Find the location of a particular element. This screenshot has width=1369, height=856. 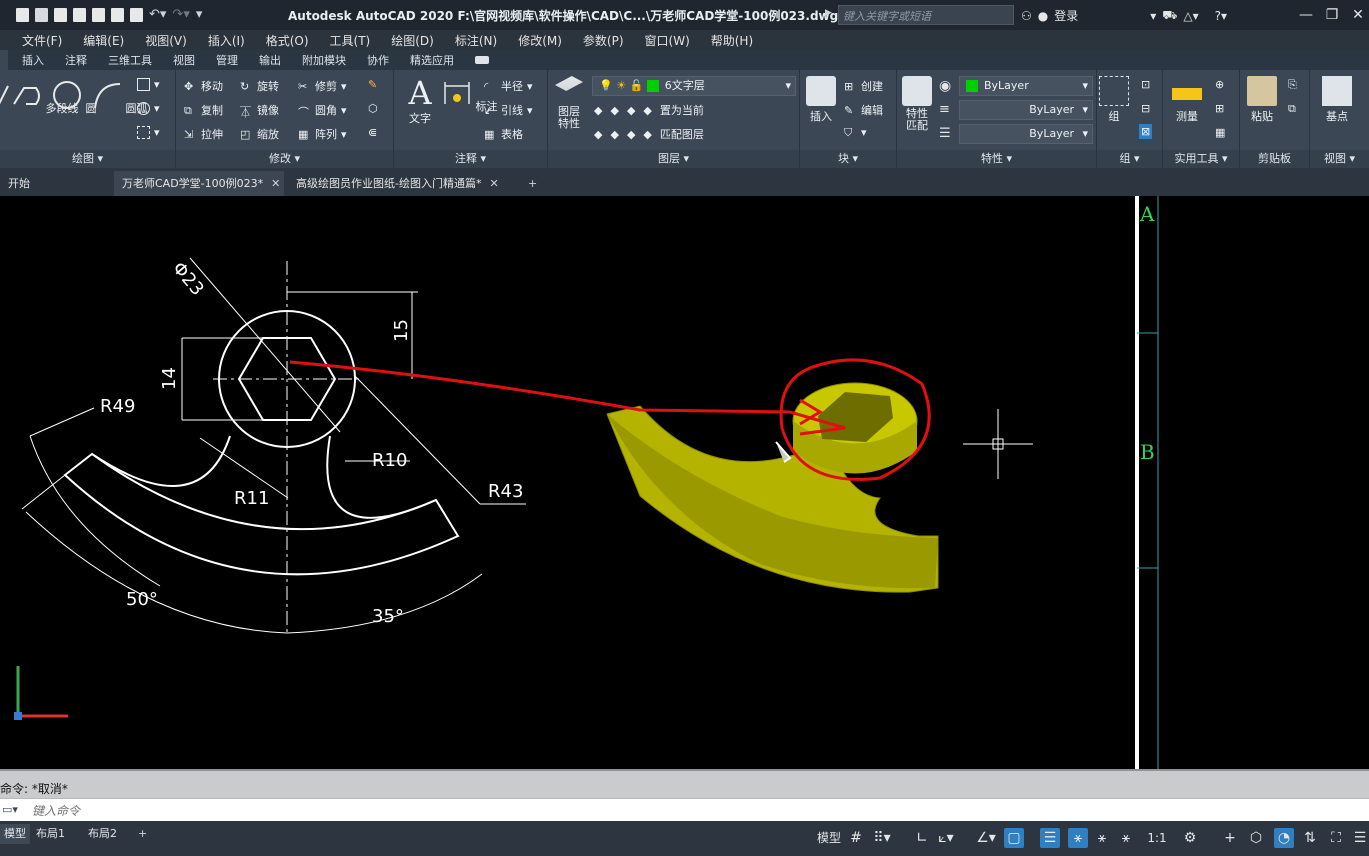

print-icon is located at coordinates (136, 15).